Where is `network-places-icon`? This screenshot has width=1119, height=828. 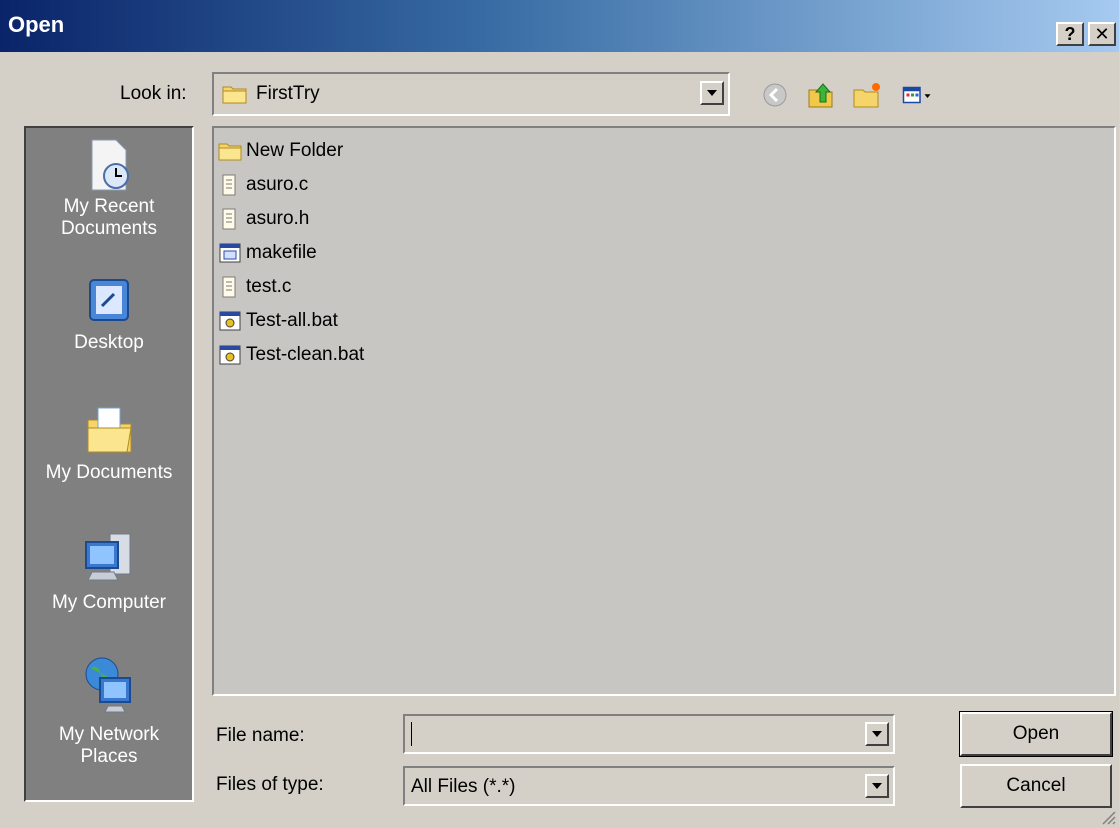
network-places-icon is located at coordinates (108, 685).